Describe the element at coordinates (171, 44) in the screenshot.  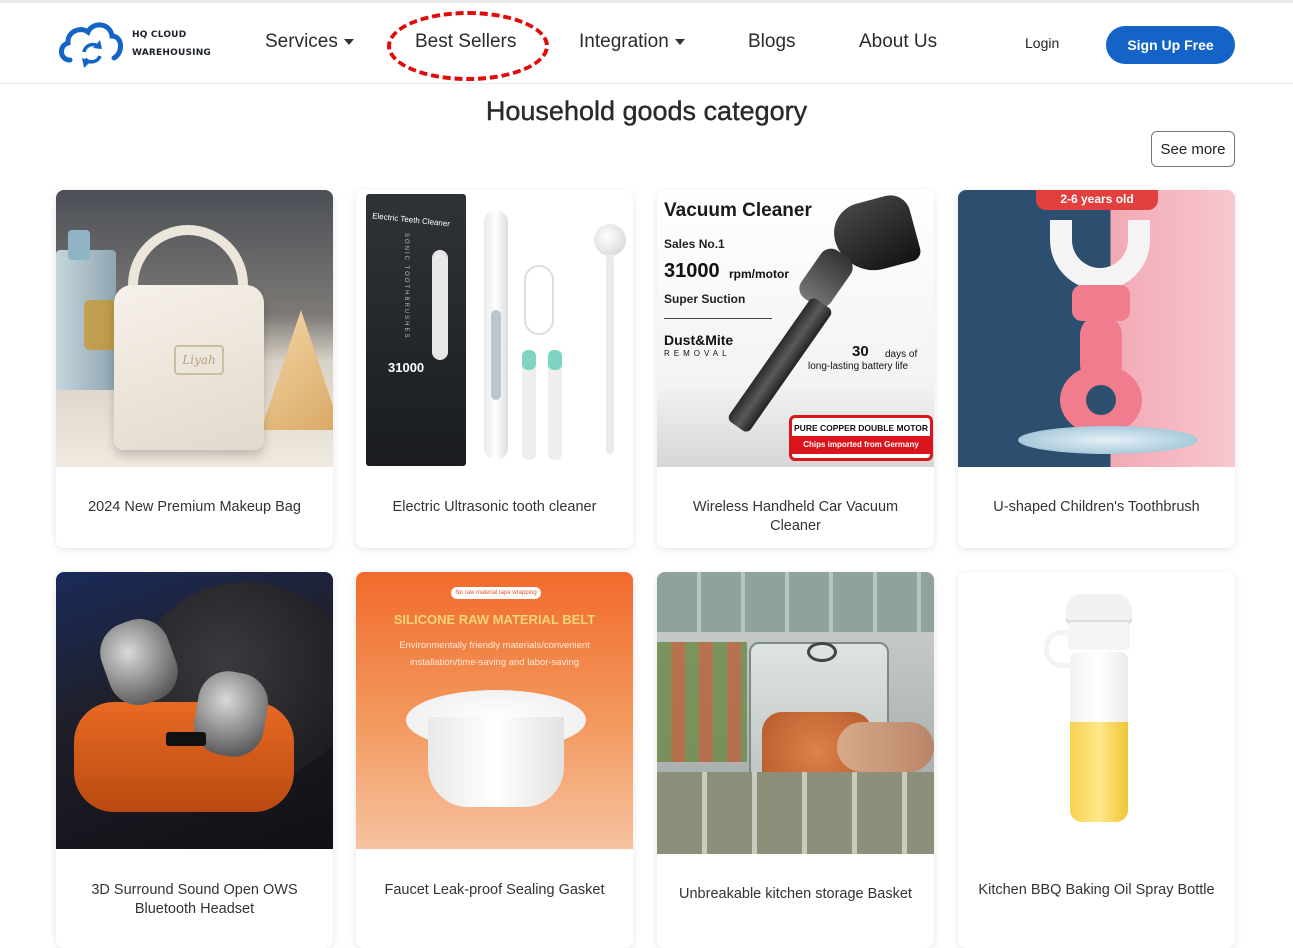
I see `brand-name: HQ CLOUD WAREHOUSING` at that location.